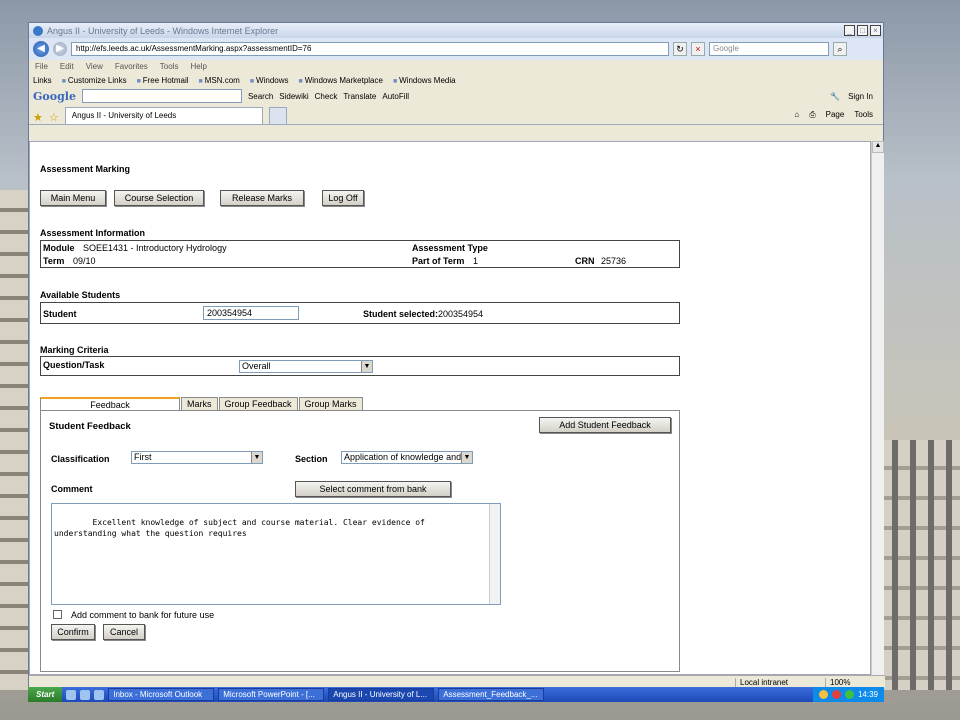  I want to click on part-of-term-value: 1, so click(476, 261).